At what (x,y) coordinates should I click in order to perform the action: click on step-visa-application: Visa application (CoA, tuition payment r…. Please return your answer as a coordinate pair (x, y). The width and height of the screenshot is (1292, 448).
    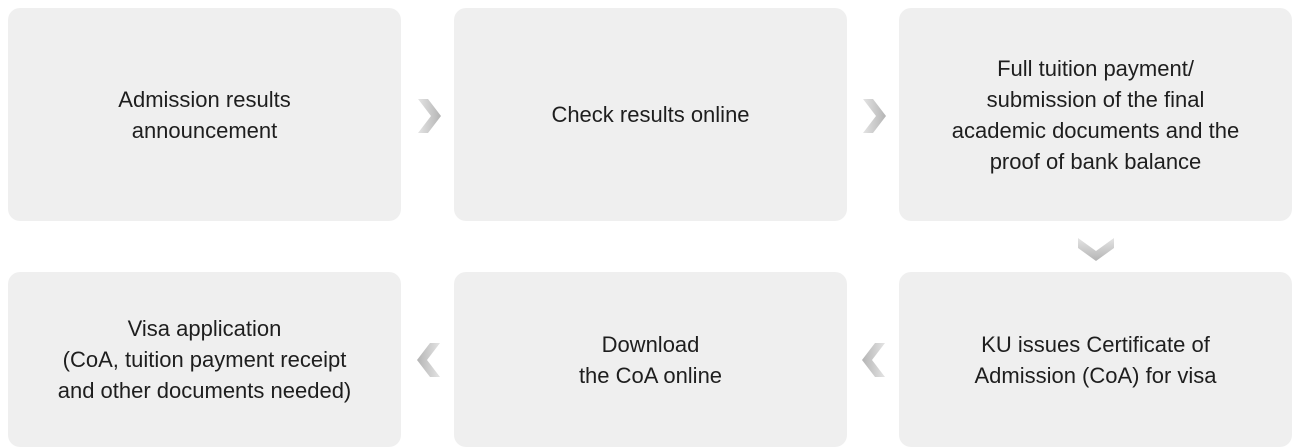
    Looking at the image, I should click on (204, 359).